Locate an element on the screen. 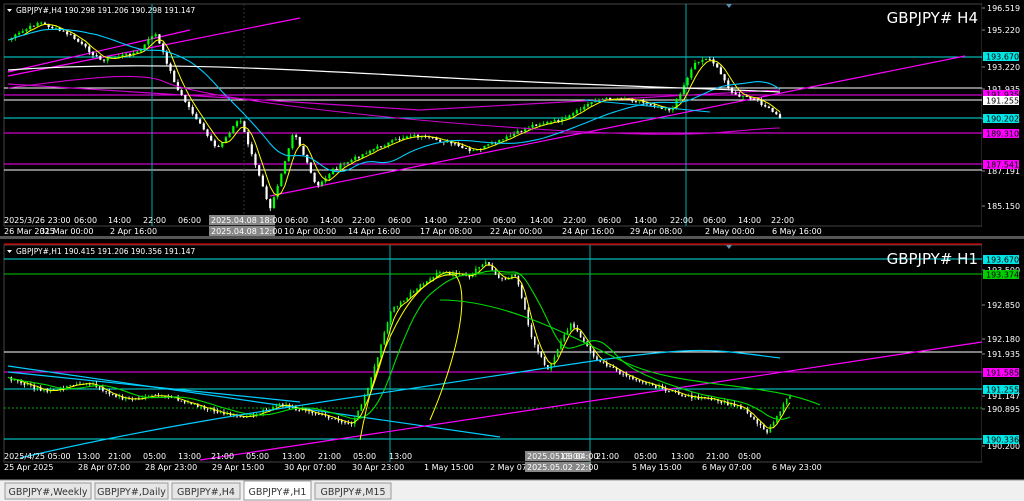 The width and height of the screenshot is (1024, 501). tab-gbpjpy--m15: GBPJPY#,M15 is located at coordinates (353, 491).